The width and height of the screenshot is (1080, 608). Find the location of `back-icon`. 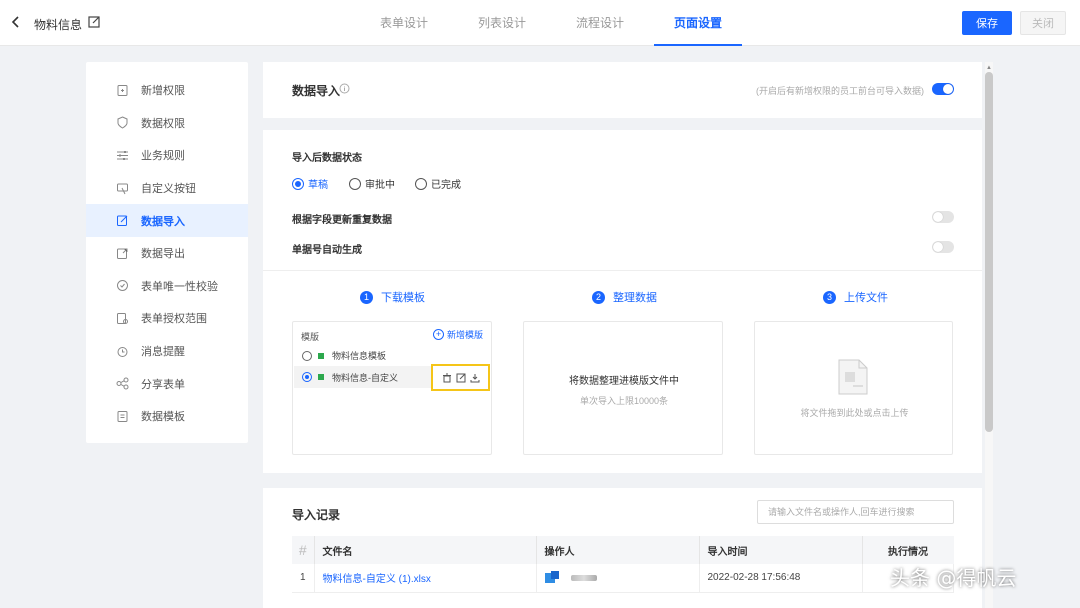

back-icon is located at coordinates (17, 22).